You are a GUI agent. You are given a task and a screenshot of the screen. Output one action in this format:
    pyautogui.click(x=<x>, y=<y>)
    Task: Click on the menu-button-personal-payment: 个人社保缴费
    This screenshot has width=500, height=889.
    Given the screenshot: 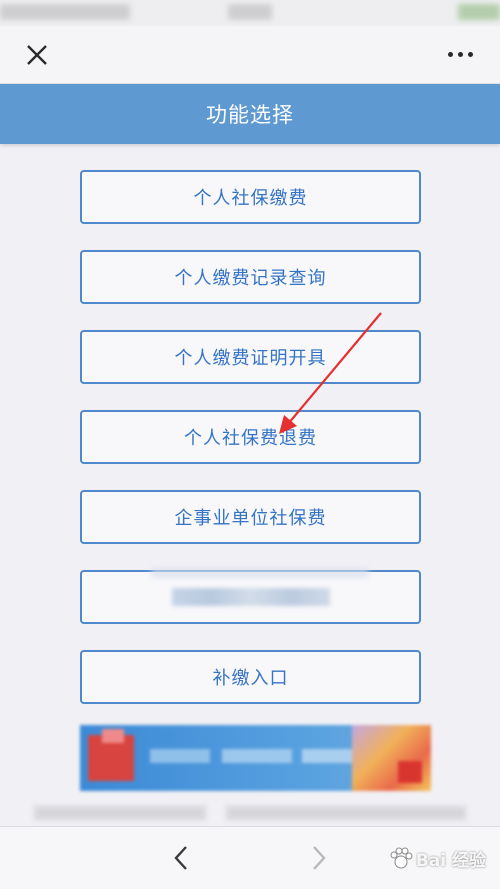 What is the action you would take?
    pyautogui.click(x=250, y=197)
    